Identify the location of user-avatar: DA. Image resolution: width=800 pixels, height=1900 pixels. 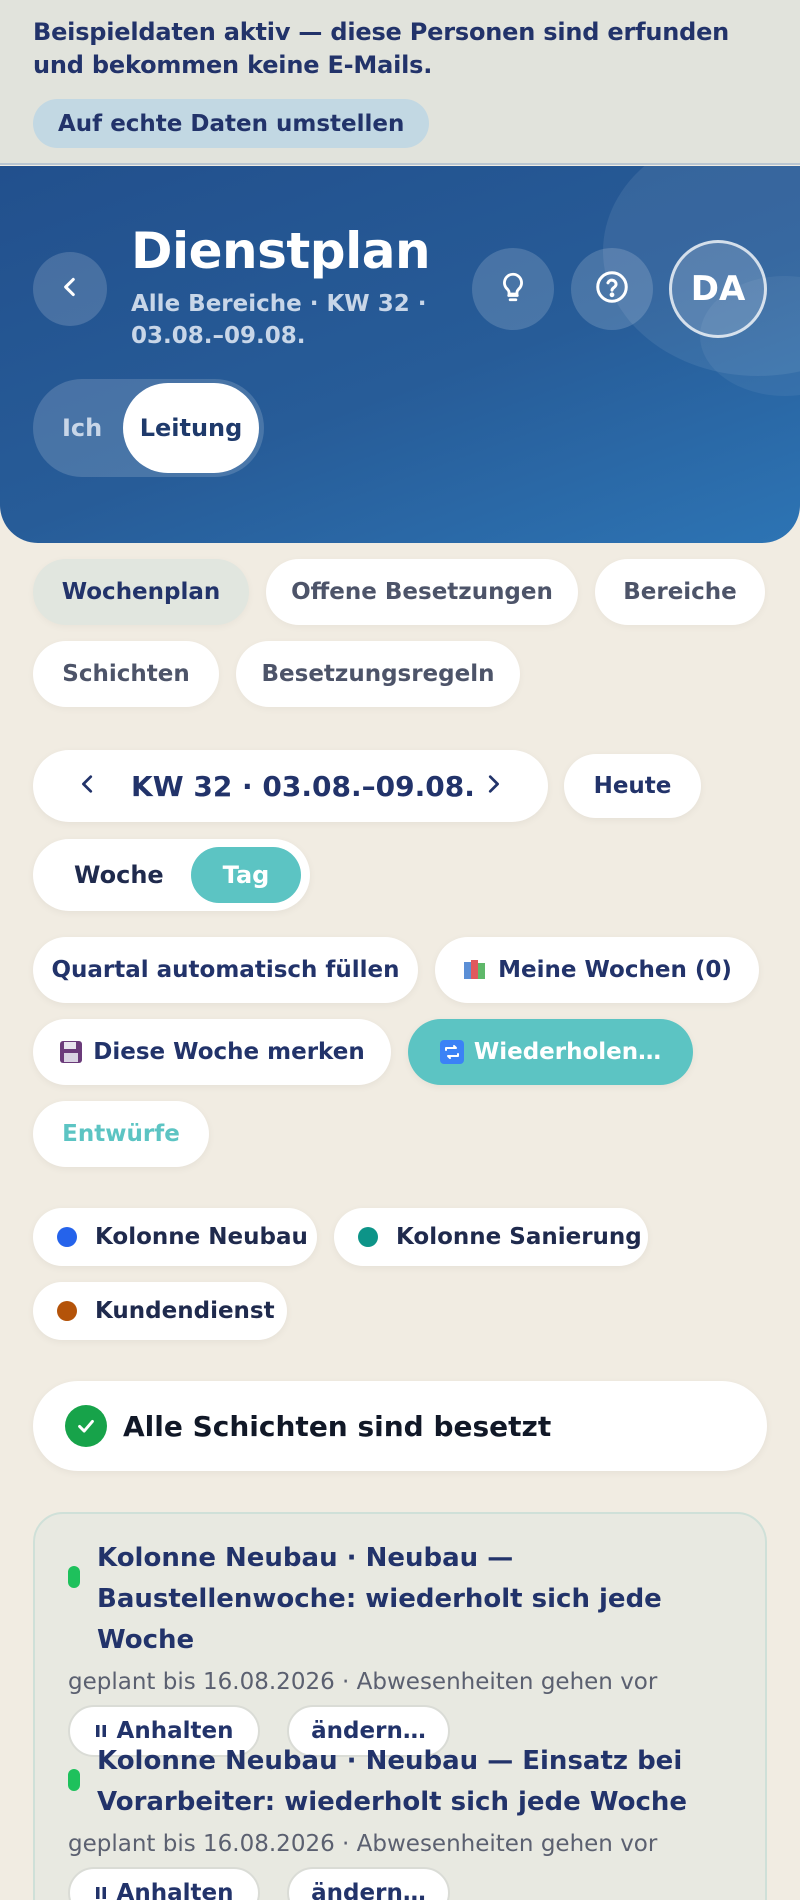
(718, 289).